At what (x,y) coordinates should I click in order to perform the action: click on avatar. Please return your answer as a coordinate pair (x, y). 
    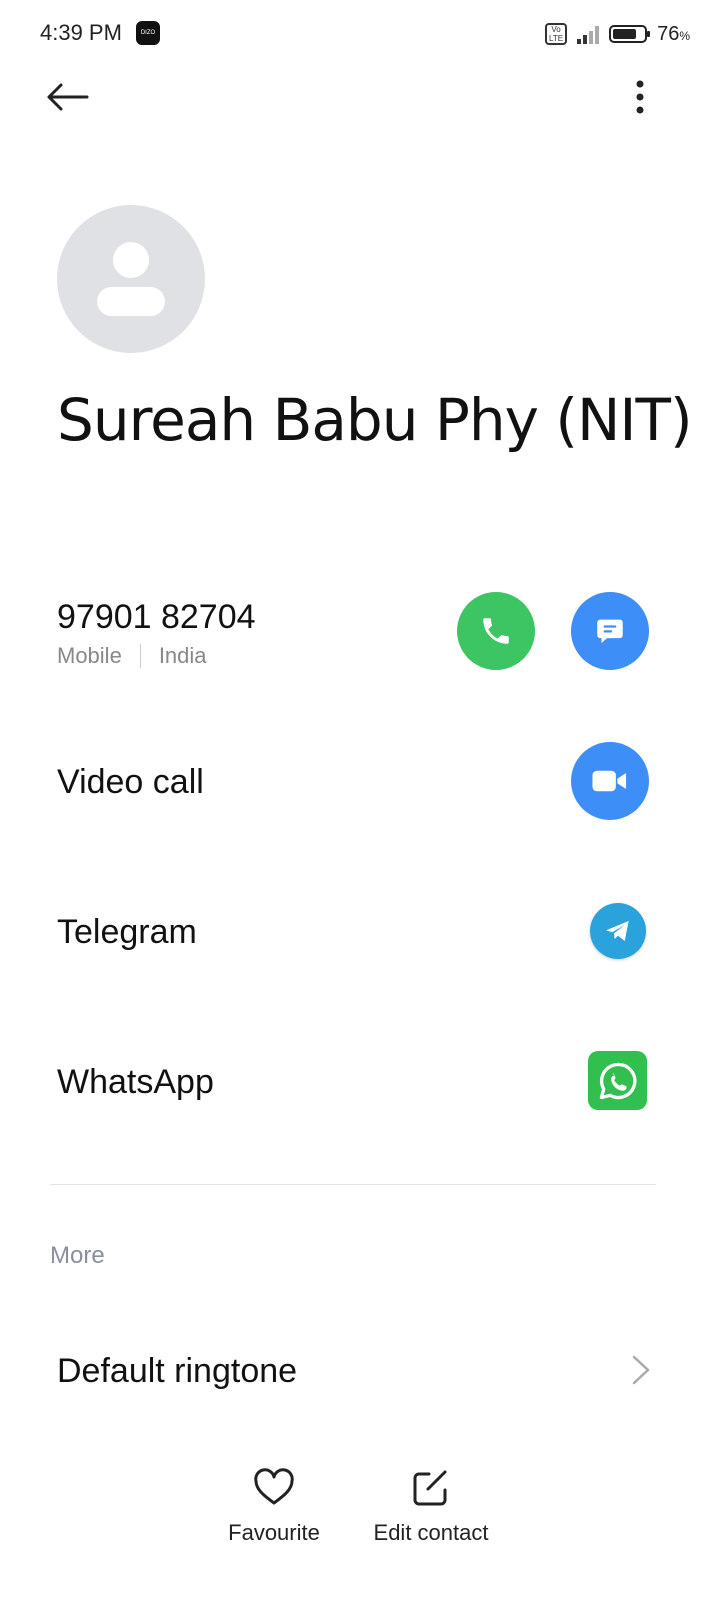
    Looking at the image, I should click on (131, 279).